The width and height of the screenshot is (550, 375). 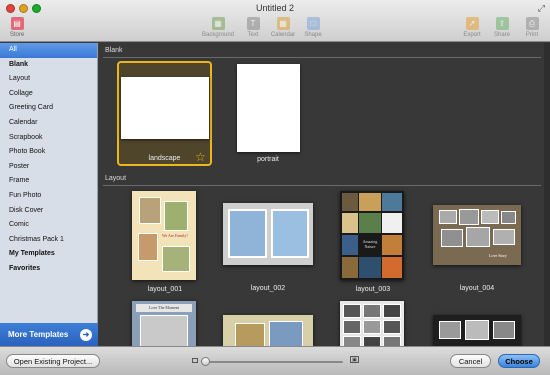 What do you see at coordinates (501, 35) in the screenshot?
I see `share-label: Share` at bounding box center [501, 35].